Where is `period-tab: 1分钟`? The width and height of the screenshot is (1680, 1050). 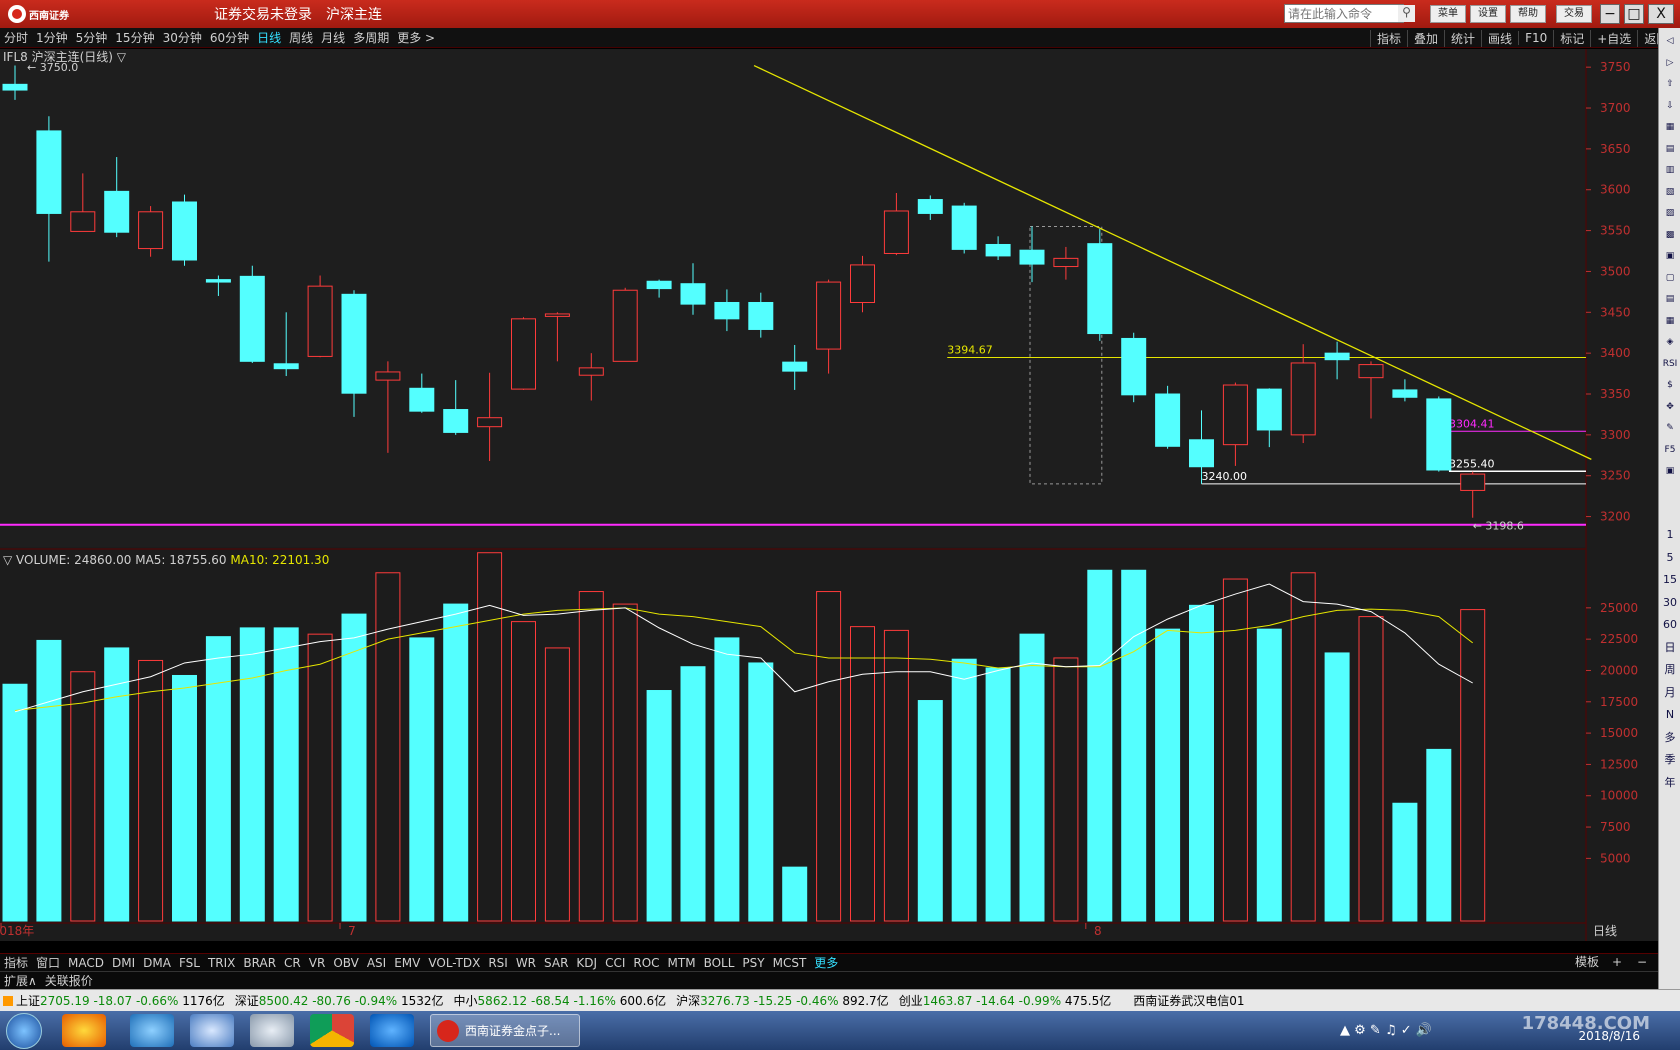 period-tab: 1分钟 is located at coordinates (52, 37).